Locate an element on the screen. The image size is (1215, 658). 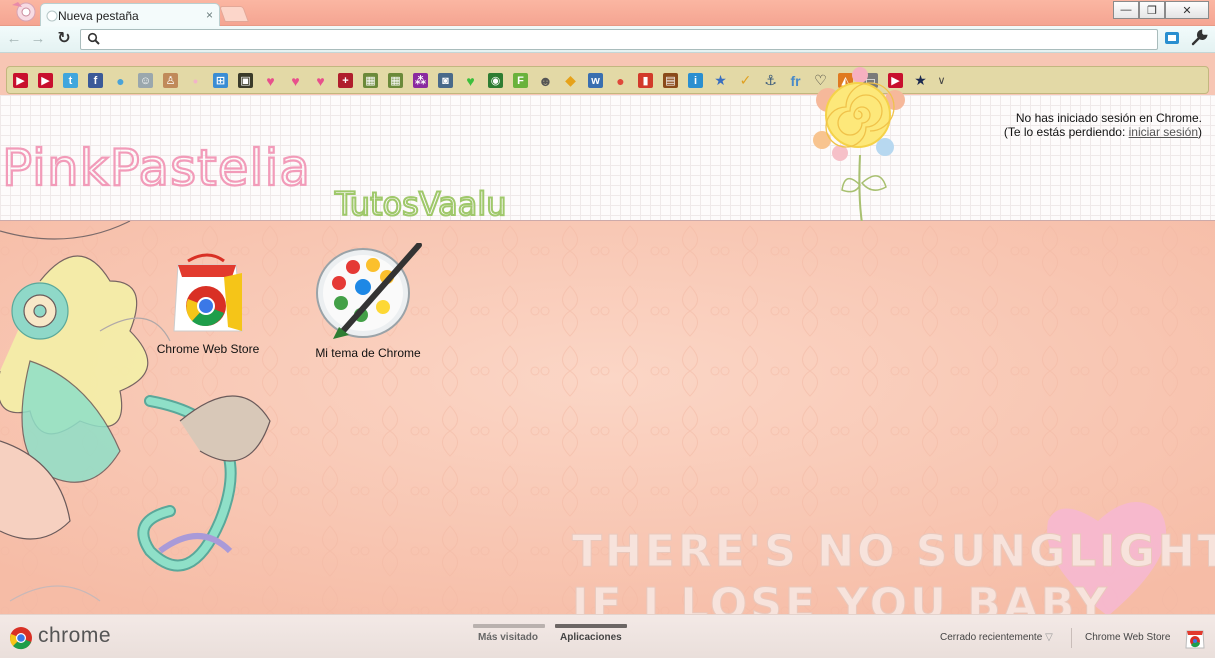
bookmark-person-icon: ♙ is located at coordinates (170, 80).